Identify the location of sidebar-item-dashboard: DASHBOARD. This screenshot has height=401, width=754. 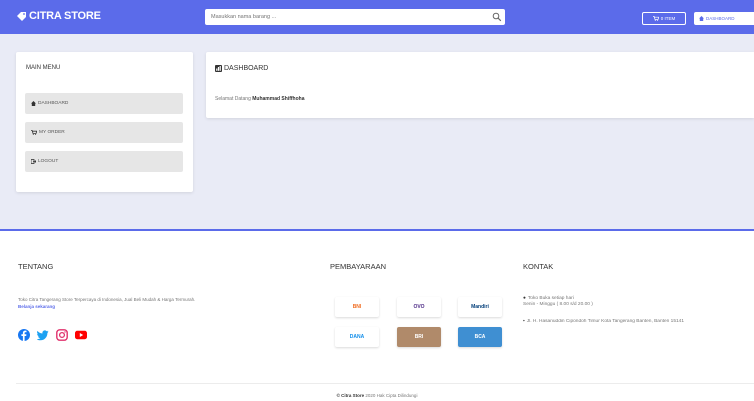
(104, 103).